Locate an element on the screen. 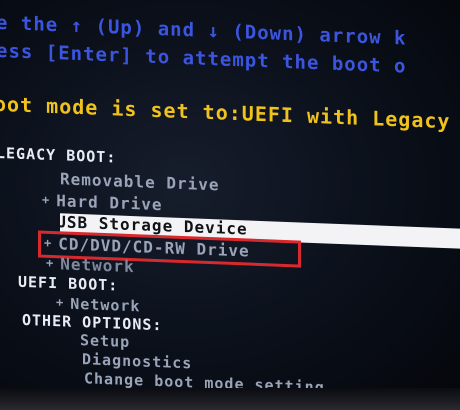 The height and width of the screenshot is (410, 460). boot-option-hard-drive: + Hard Drive is located at coordinates (102, 203).